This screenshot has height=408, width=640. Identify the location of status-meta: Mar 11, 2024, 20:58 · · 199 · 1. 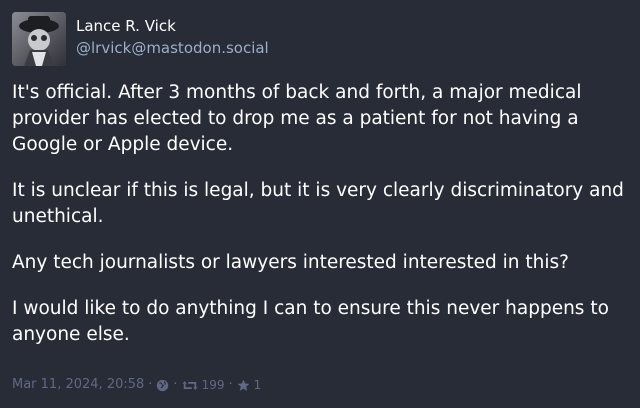
(136, 385).